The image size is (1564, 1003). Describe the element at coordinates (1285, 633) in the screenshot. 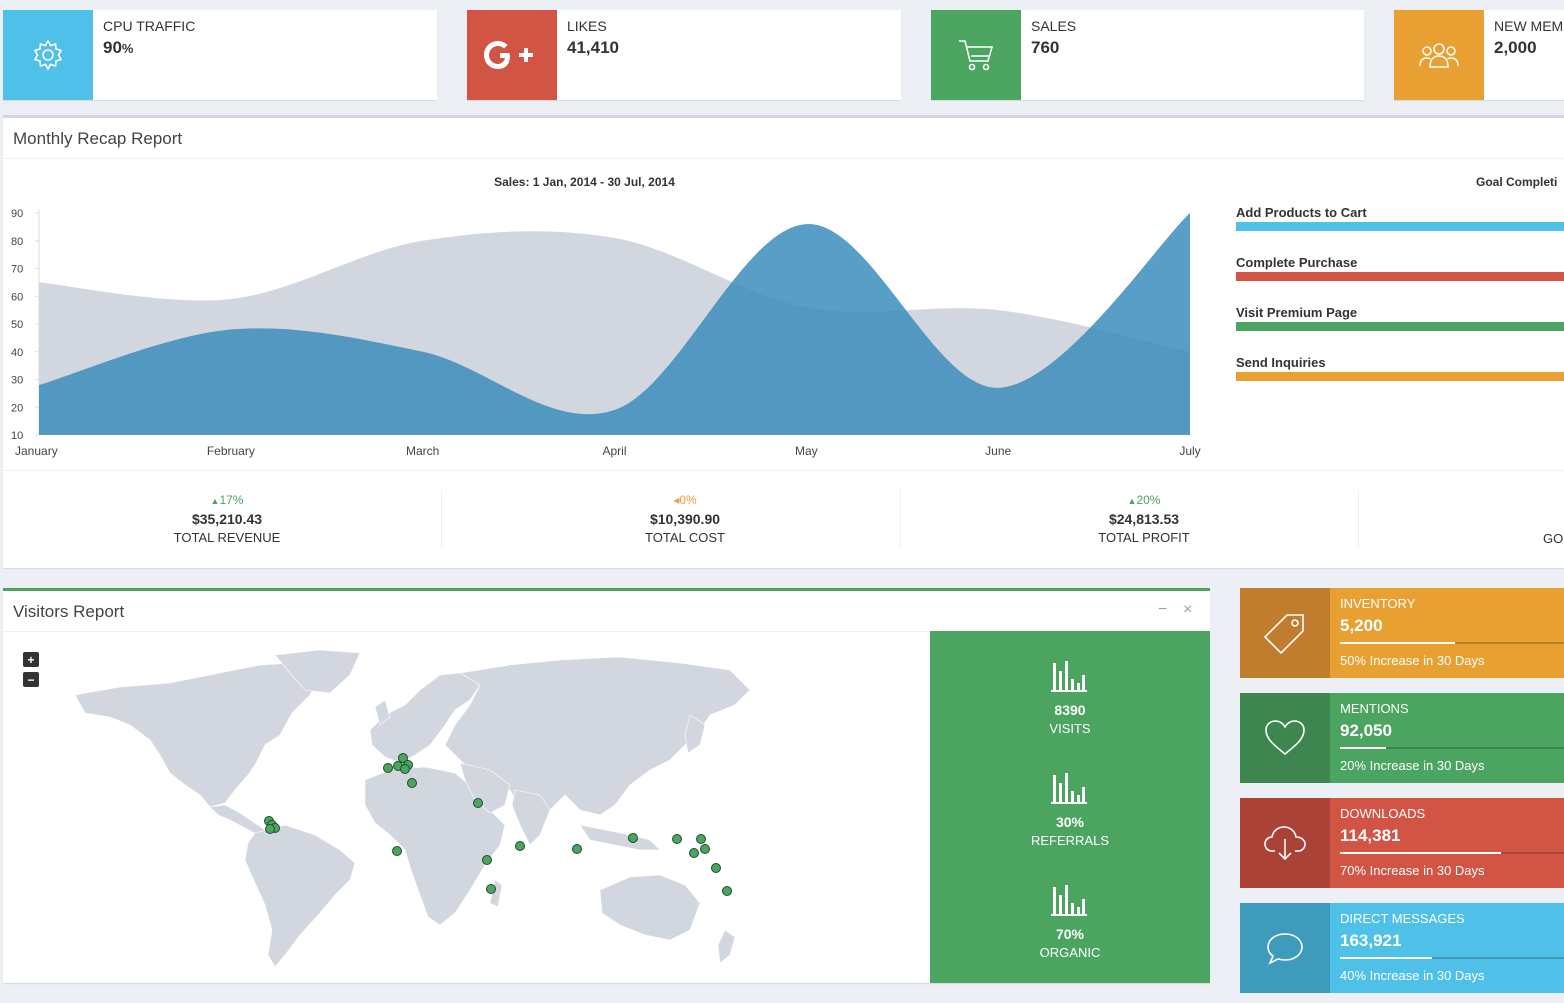

I see `tag-icon` at that location.